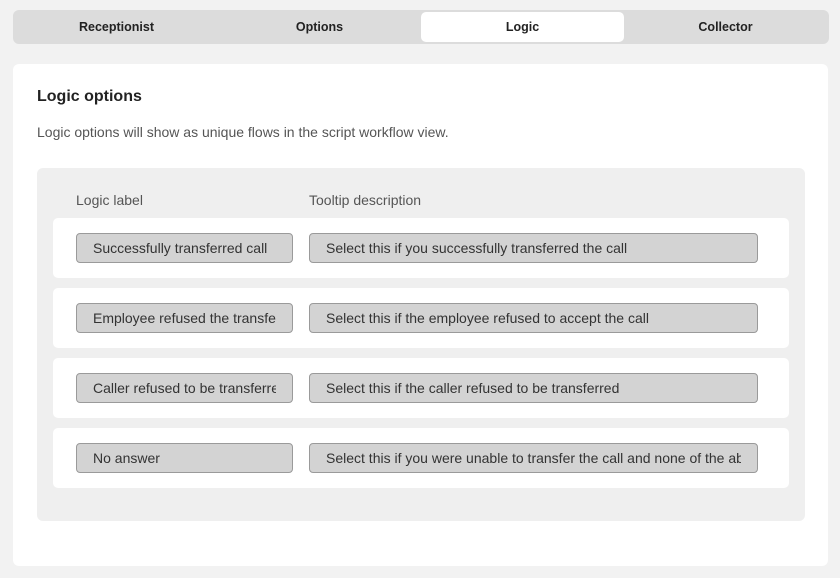 This screenshot has width=840, height=578. I want to click on tab-bar: Receptionist Options Logic Collector, so click(421, 27).